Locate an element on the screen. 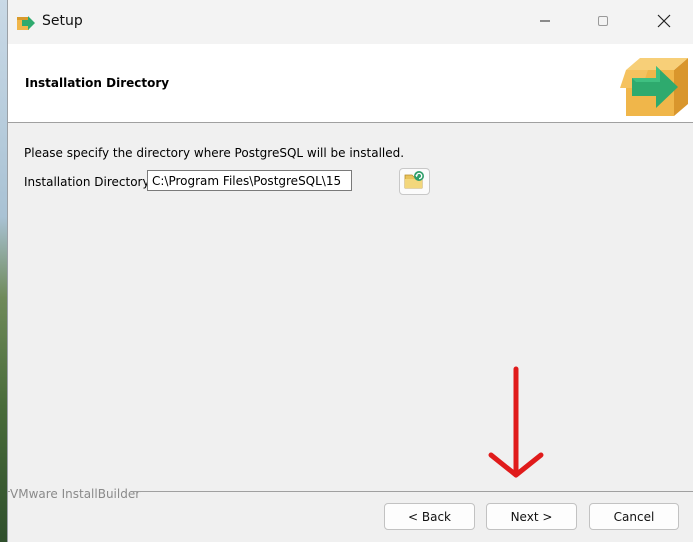 This screenshot has height=542, width=693. title-bar: Setup is located at coordinates (350, 22).